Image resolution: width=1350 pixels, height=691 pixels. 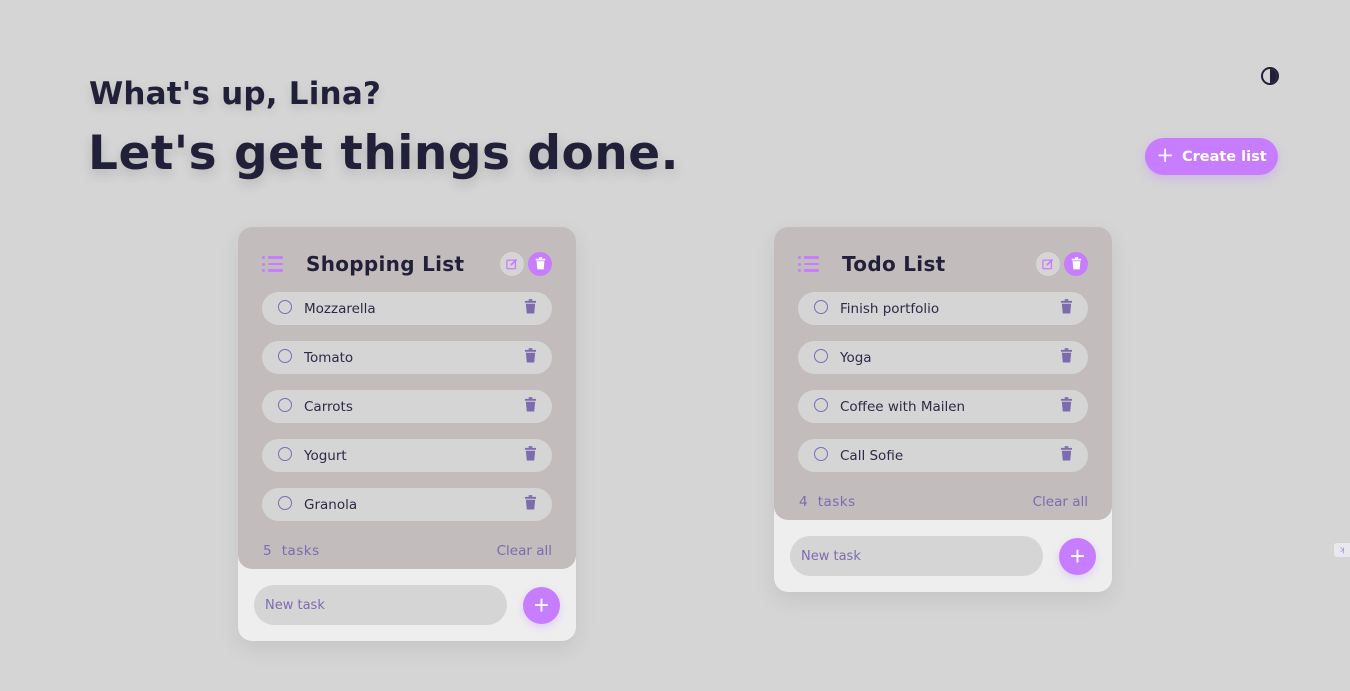 What do you see at coordinates (328, 406) in the screenshot?
I see `task-label: Carrots` at bounding box center [328, 406].